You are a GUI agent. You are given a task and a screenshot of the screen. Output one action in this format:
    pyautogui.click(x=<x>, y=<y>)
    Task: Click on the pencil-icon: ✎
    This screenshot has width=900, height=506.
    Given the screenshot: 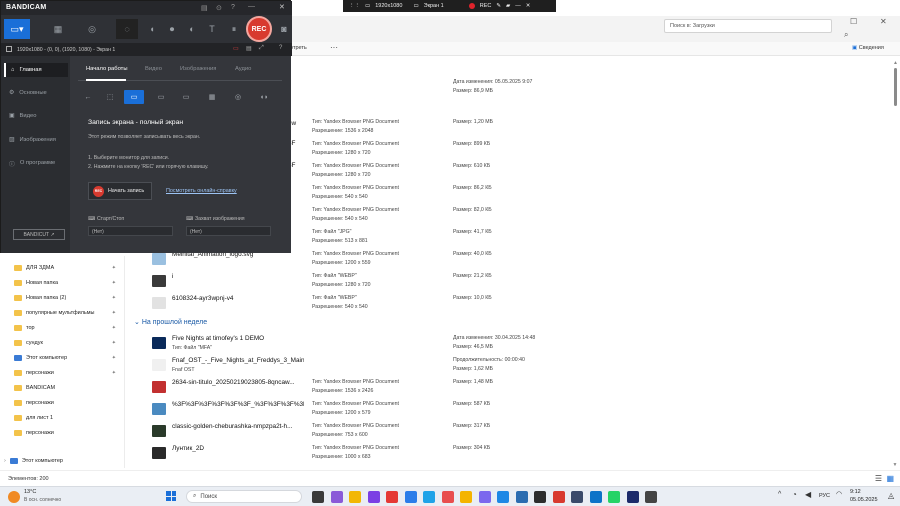 What is the action you would take?
    pyautogui.click(x=498, y=6)
    